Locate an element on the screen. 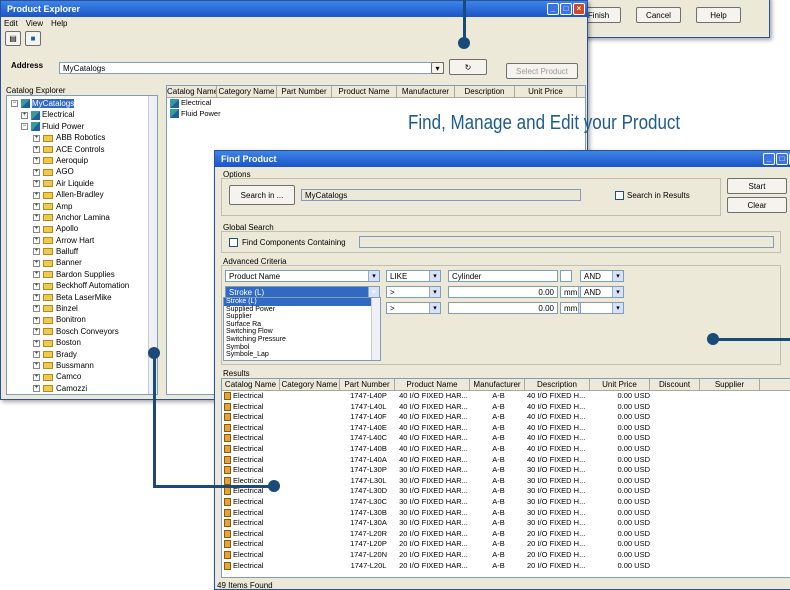 This screenshot has width=790, height=590. tree-item-manufacturer: + Arrow Hart is located at coordinates (84, 240).